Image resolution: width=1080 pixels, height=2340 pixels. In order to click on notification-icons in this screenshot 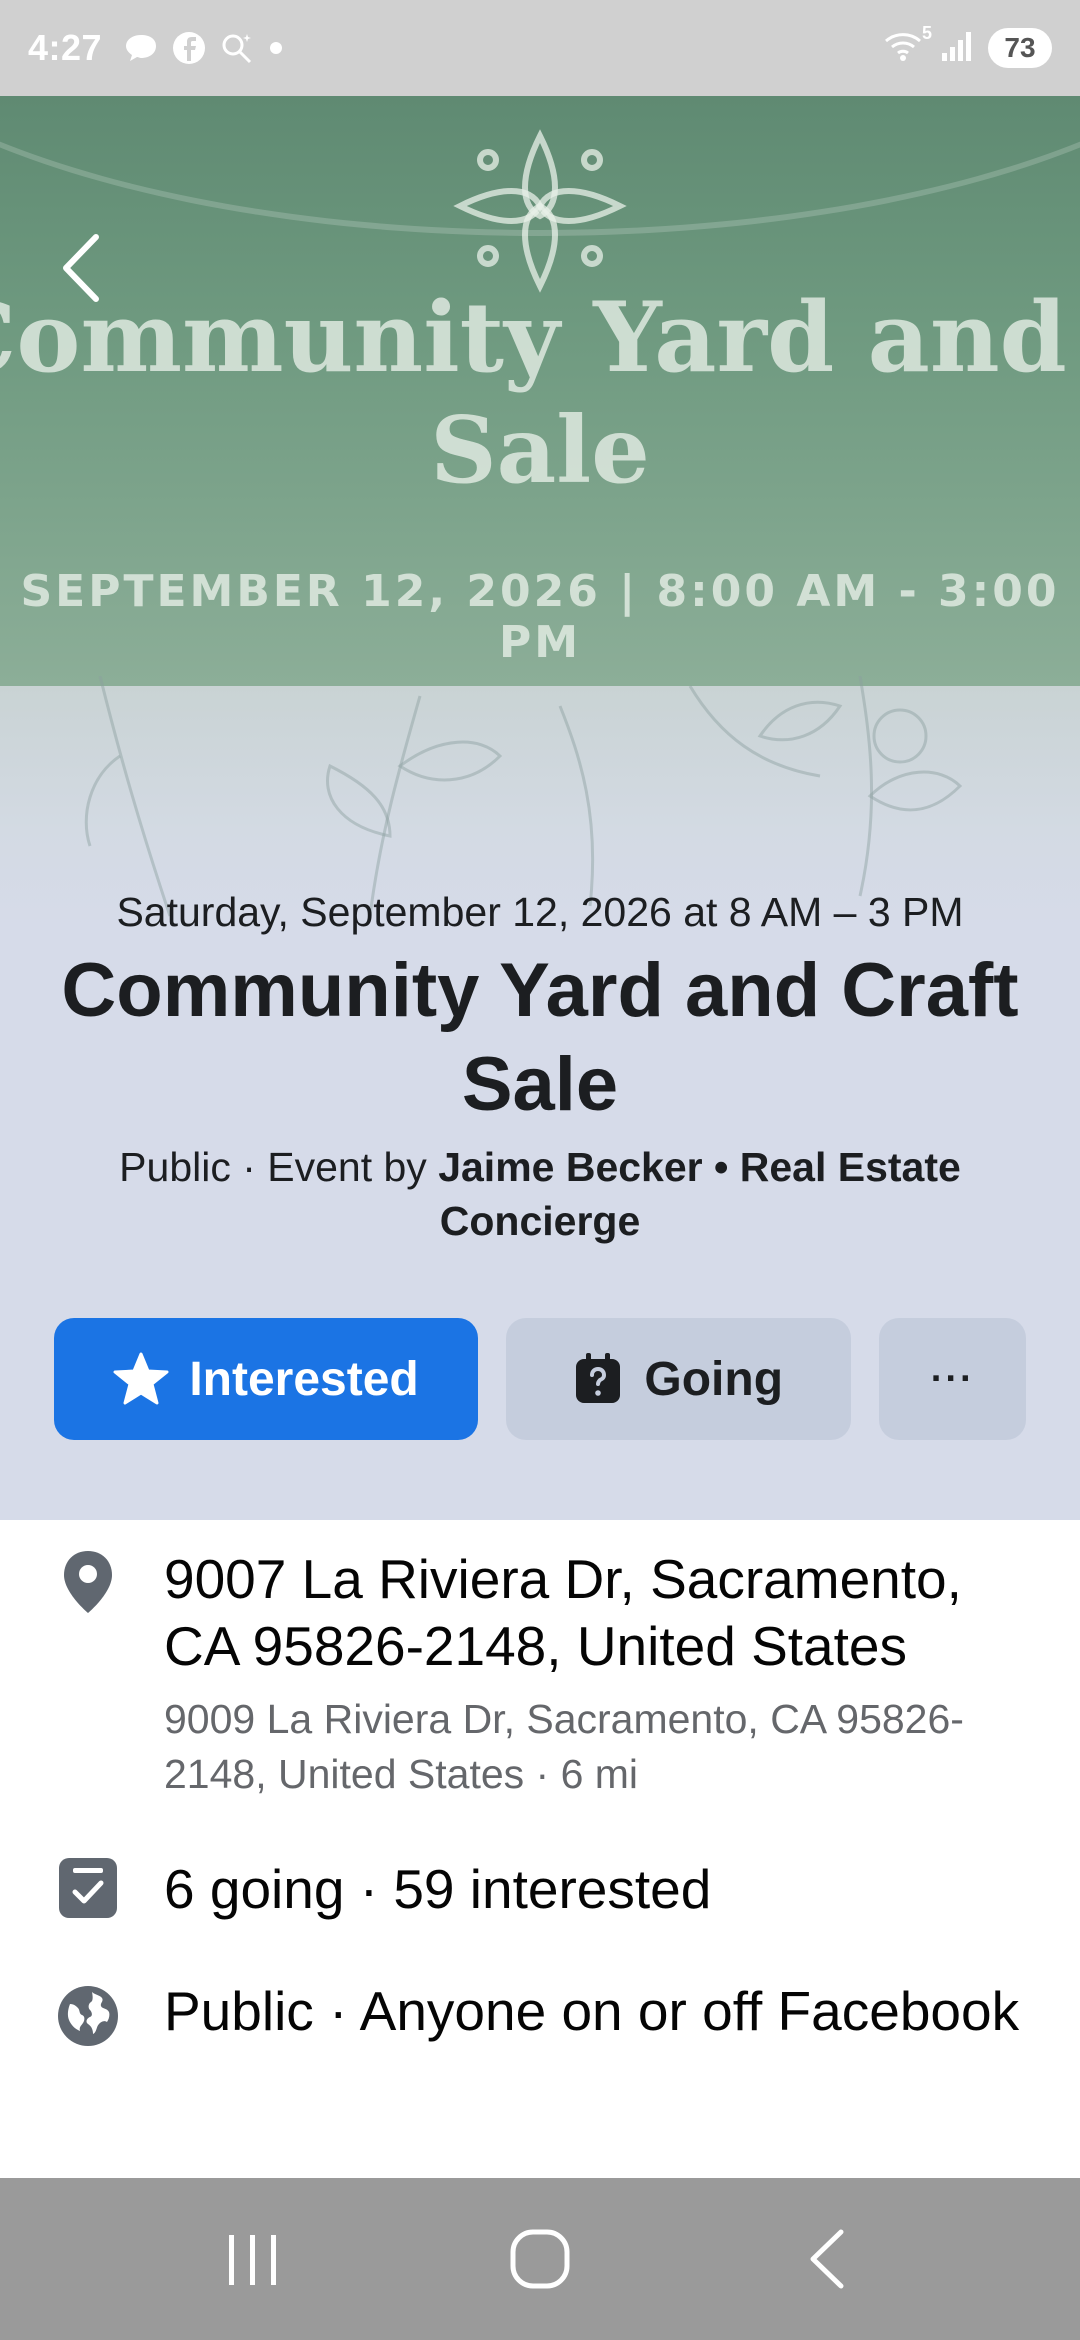, I will do `click(204, 48)`.